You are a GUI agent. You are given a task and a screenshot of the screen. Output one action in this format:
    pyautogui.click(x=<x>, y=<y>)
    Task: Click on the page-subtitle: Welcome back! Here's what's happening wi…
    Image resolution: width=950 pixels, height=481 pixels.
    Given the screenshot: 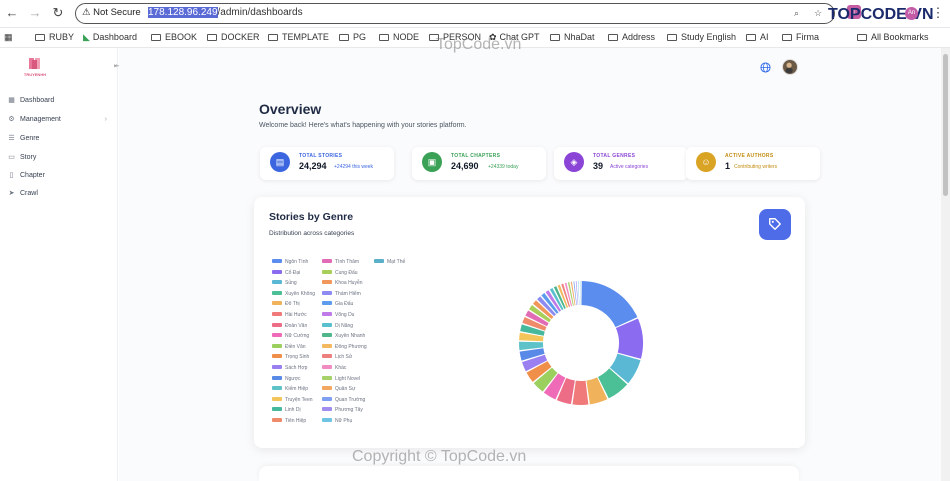 What is the action you would take?
    pyautogui.click(x=363, y=125)
    